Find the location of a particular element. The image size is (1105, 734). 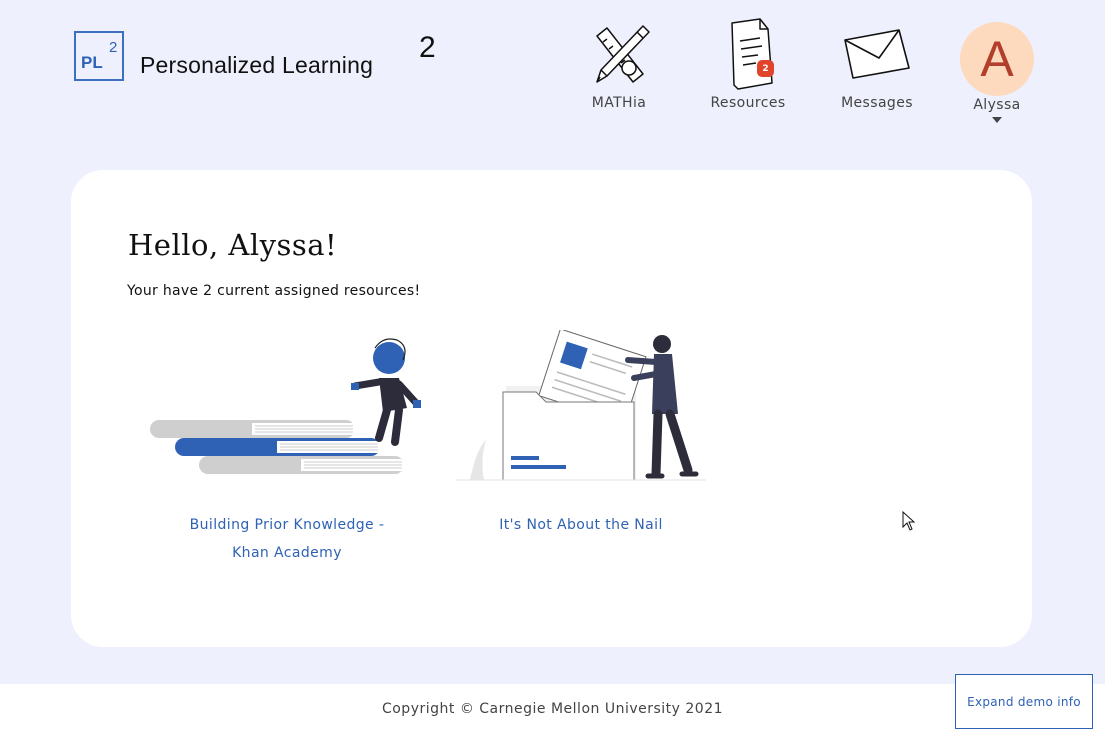

logo-abbrev: PL is located at coordinates (92, 62).